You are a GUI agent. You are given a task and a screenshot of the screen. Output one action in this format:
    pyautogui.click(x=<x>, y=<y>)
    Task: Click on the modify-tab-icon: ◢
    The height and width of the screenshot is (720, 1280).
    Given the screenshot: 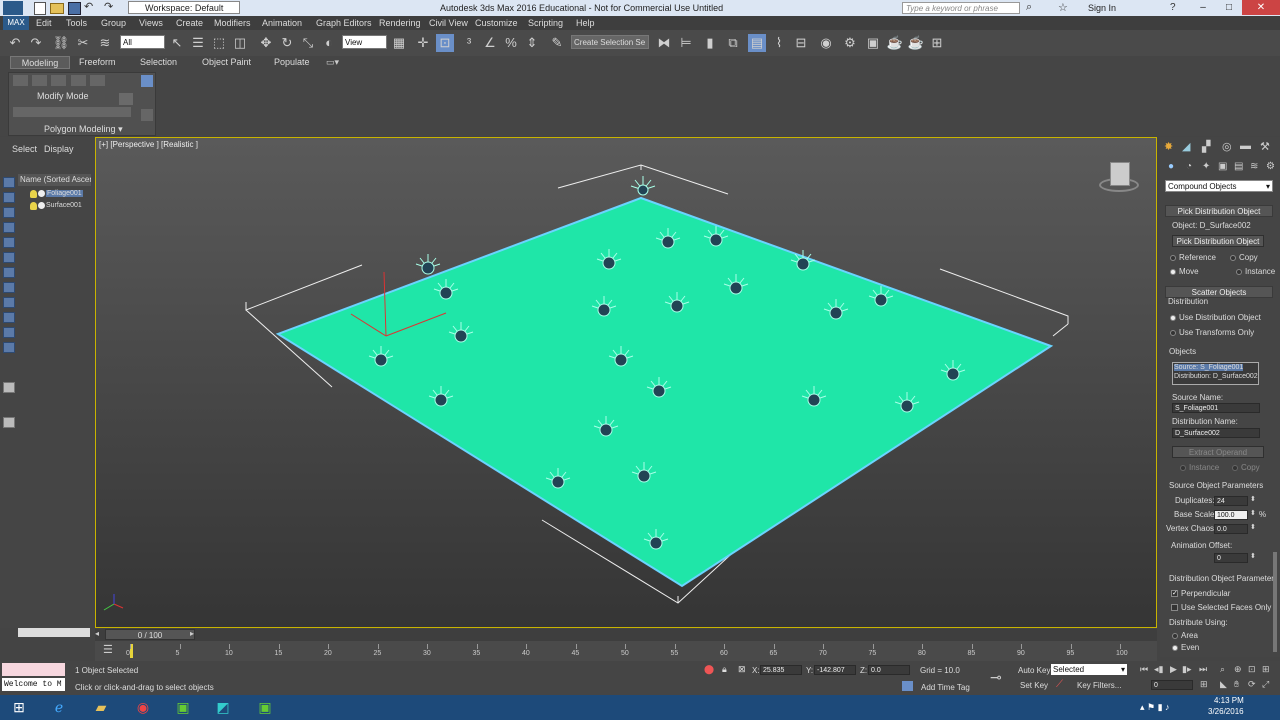 What is the action you would take?
    pyautogui.click(x=1186, y=146)
    